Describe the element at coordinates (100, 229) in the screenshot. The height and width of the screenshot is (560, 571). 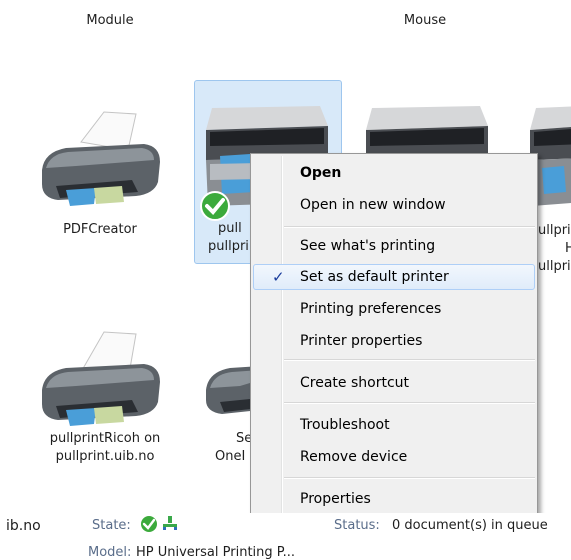
I see `printer-label-pdfcreator: PDFCreator` at that location.